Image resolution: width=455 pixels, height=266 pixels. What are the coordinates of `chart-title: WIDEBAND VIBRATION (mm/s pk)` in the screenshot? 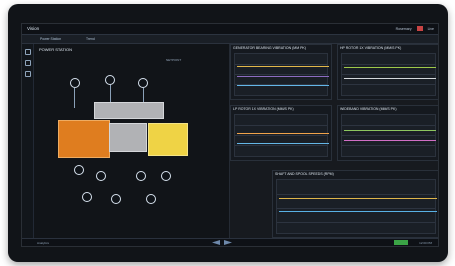 It's located at (368, 109).